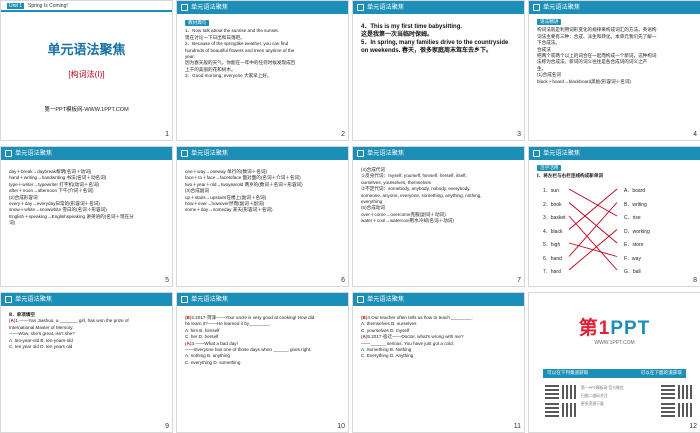 Image resolution: width=700 pixels, height=433 pixels. I want to click on section-tag: 教材典句, so click(197, 23).